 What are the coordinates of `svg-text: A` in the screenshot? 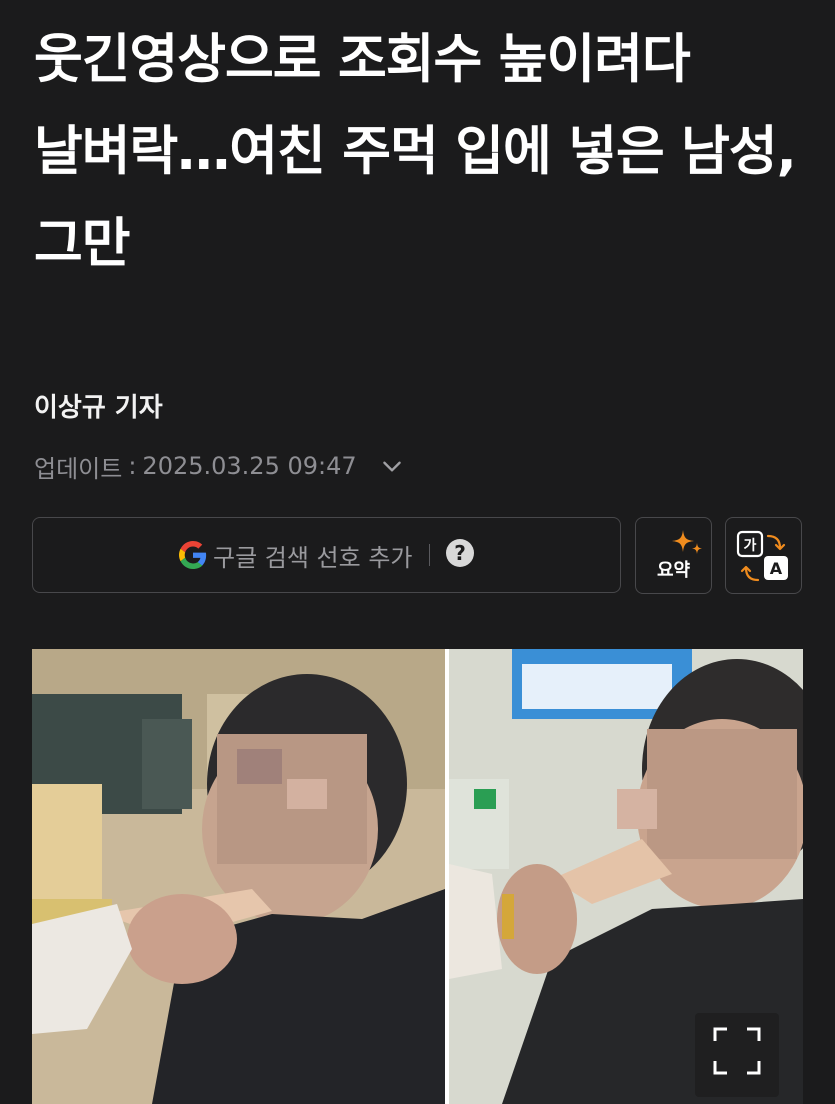 It's located at (776, 568).